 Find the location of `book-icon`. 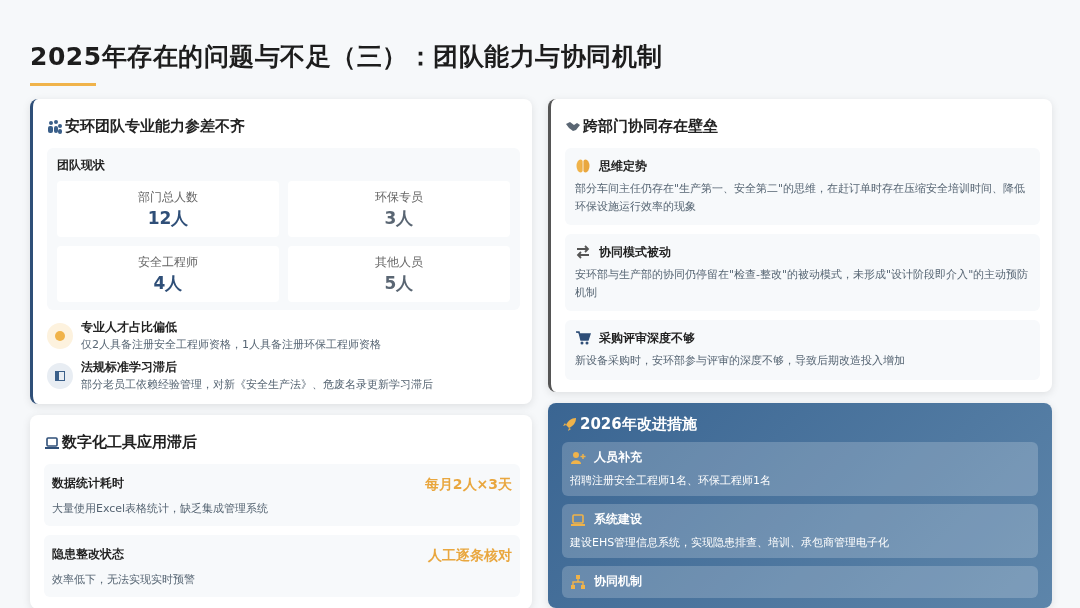

book-icon is located at coordinates (60, 376).